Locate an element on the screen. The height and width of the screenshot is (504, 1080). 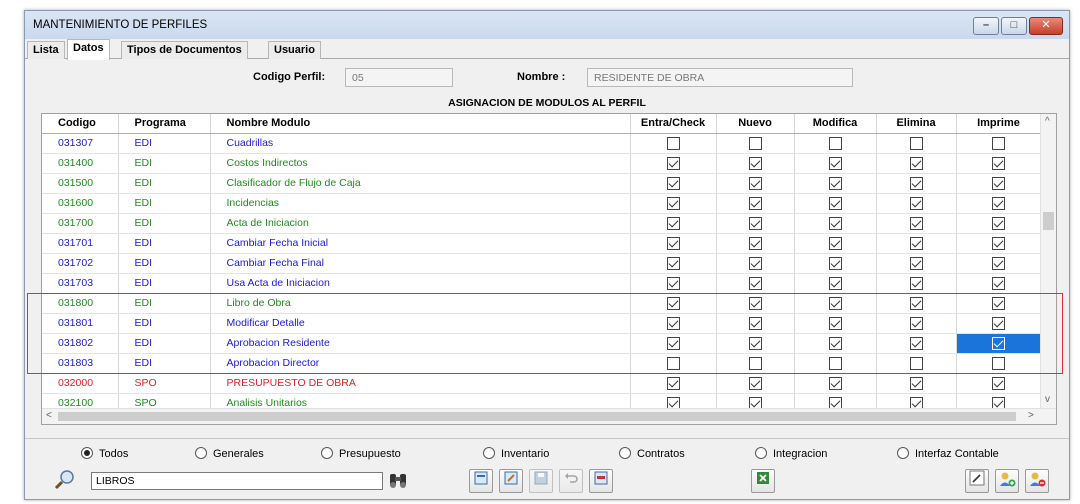
close-button: ✕ is located at coordinates (1046, 26).